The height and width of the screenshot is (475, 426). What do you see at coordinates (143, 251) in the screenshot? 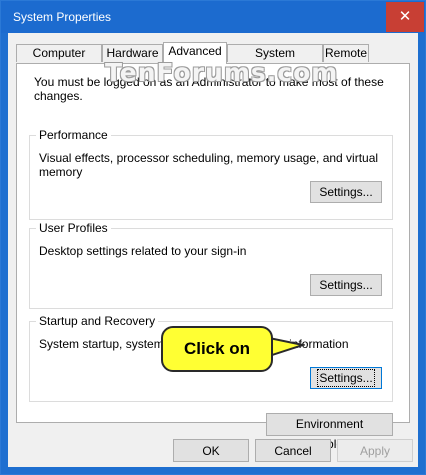
I see `user-profiles-description: Desktop settings related to your sign-in` at bounding box center [143, 251].